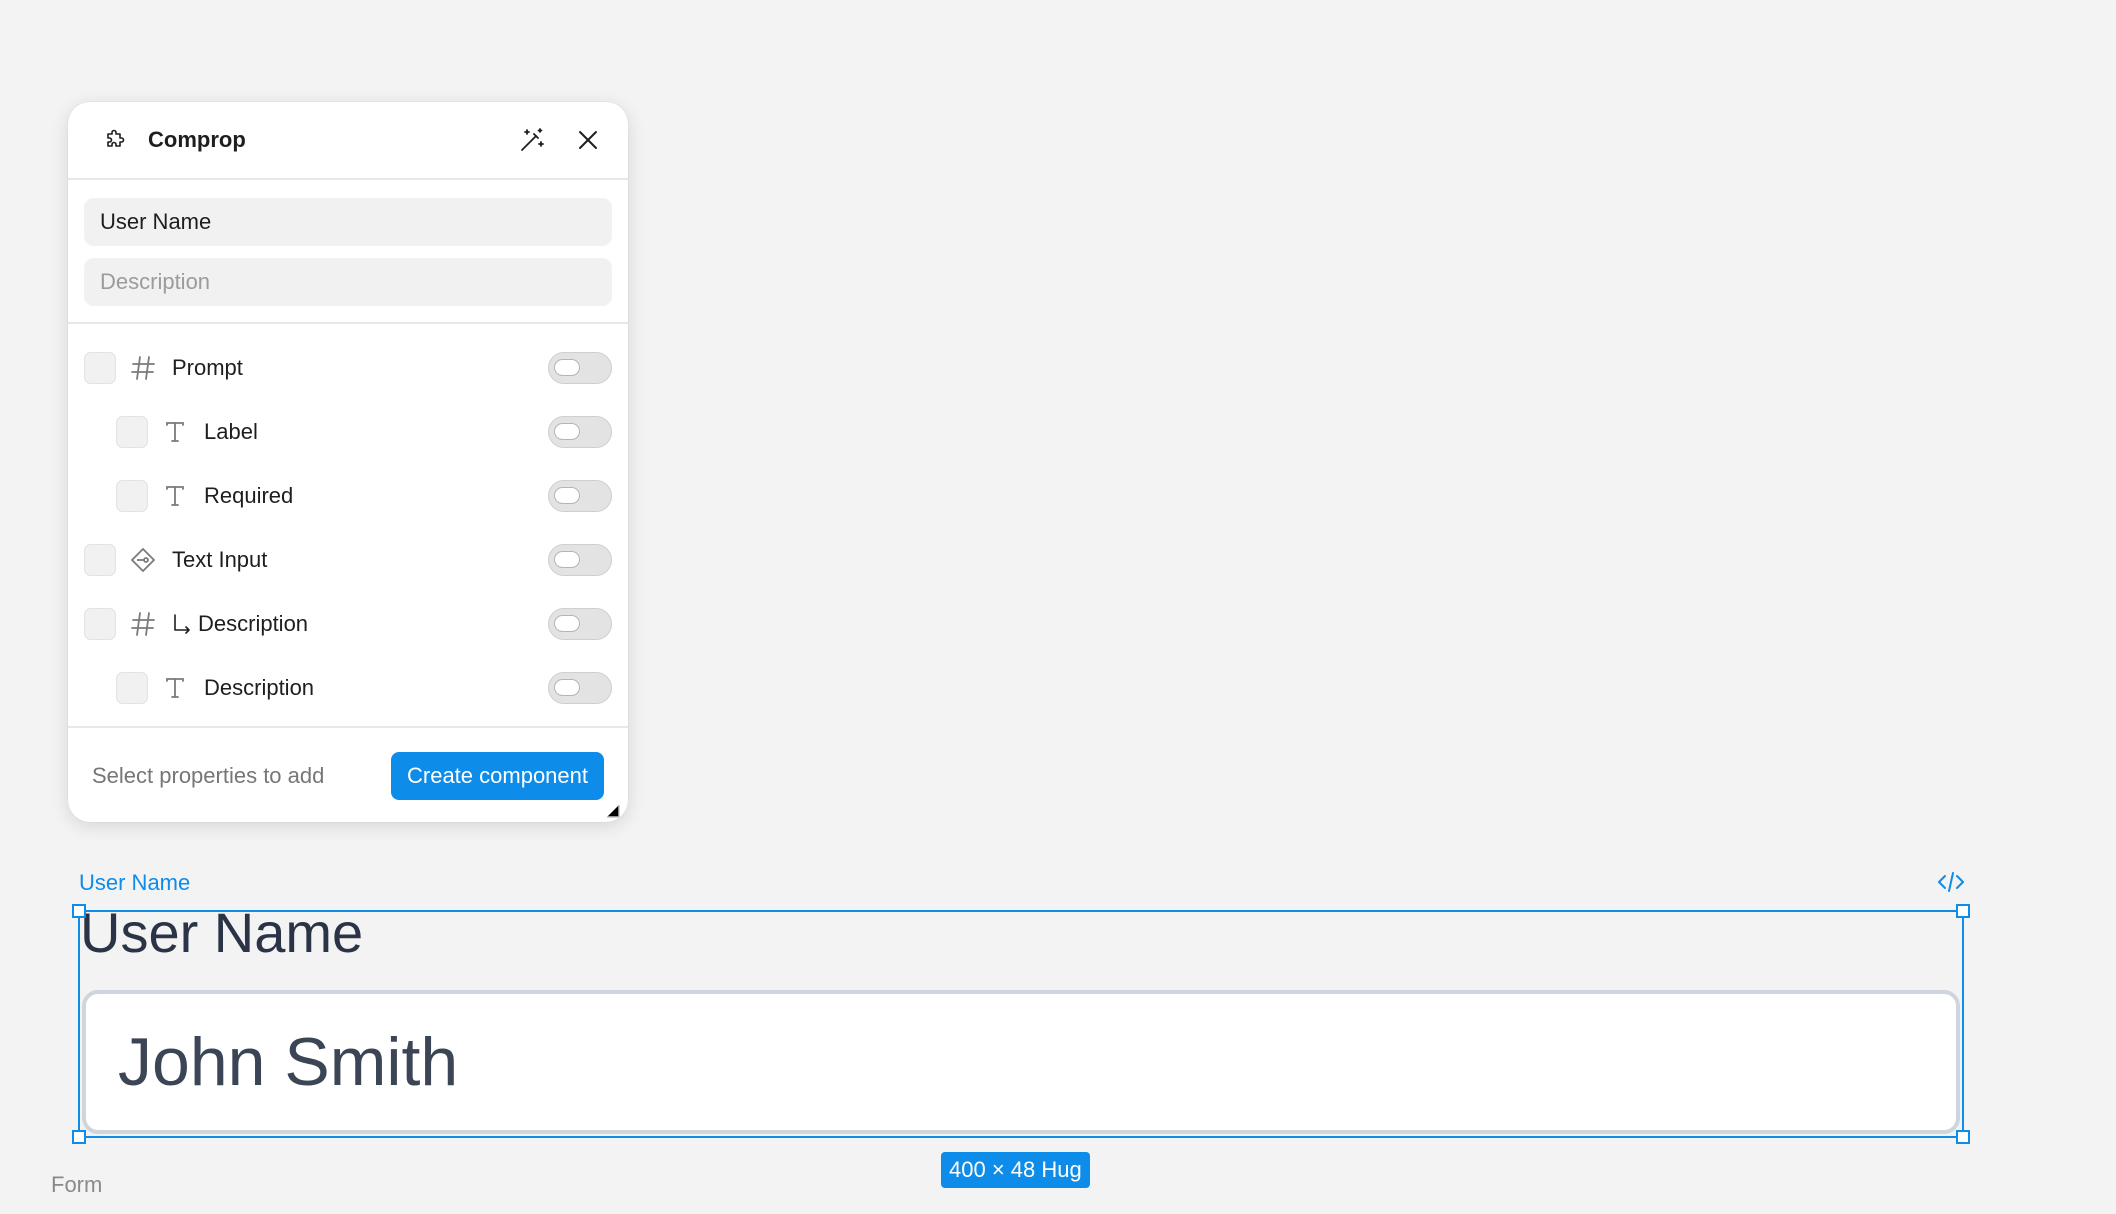 The width and height of the screenshot is (2116, 1214). Describe the element at coordinates (348, 496) in the screenshot. I see `property-row-required: Required` at that location.